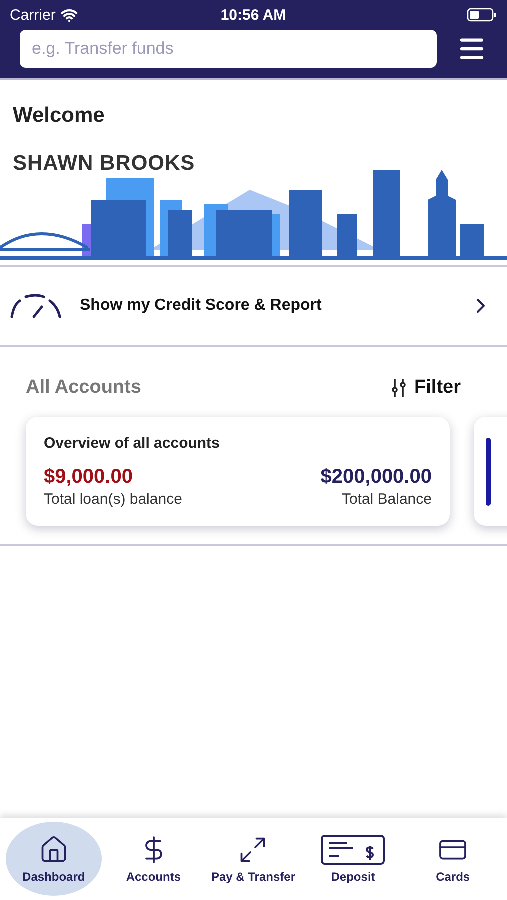 This screenshot has height=900, width=507. I want to click on credit-score-row: Show my Credit Score & Report, so click(253, 306).